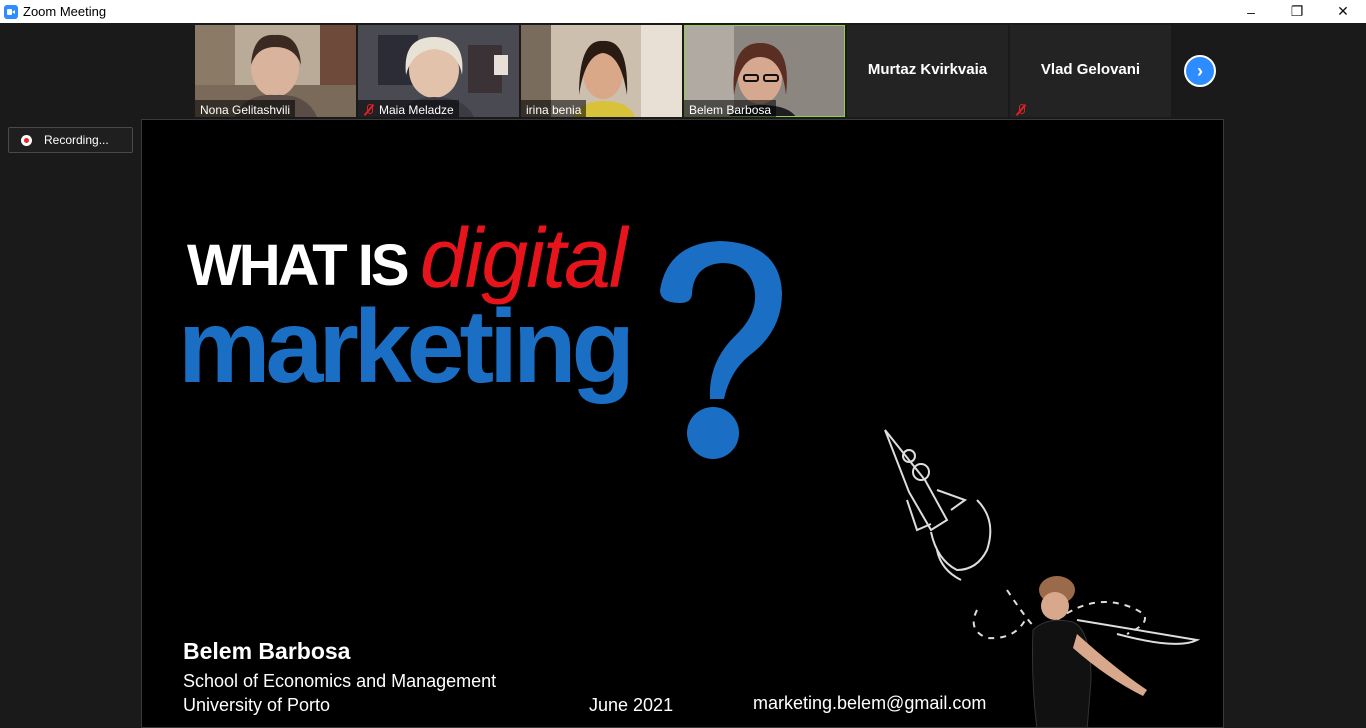  I want to click on next-page-button: ›, so click(1200, 71).